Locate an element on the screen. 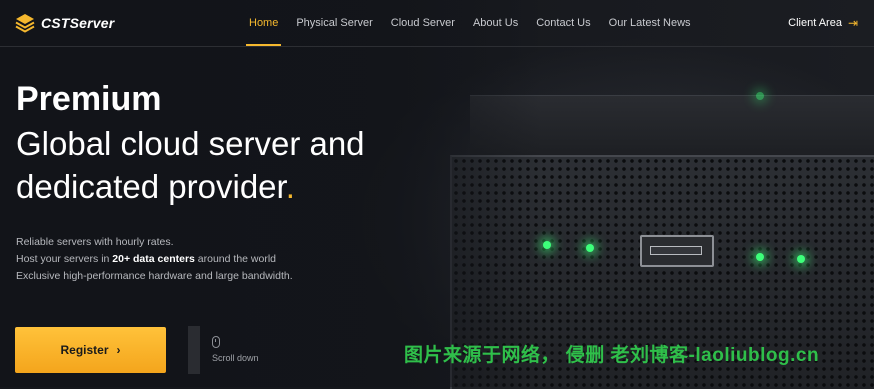 Image resolution: width=874 pixels, height=389 pixels. sign-in-arrow-icon: ⇥ is located at coordinates (852, 23).